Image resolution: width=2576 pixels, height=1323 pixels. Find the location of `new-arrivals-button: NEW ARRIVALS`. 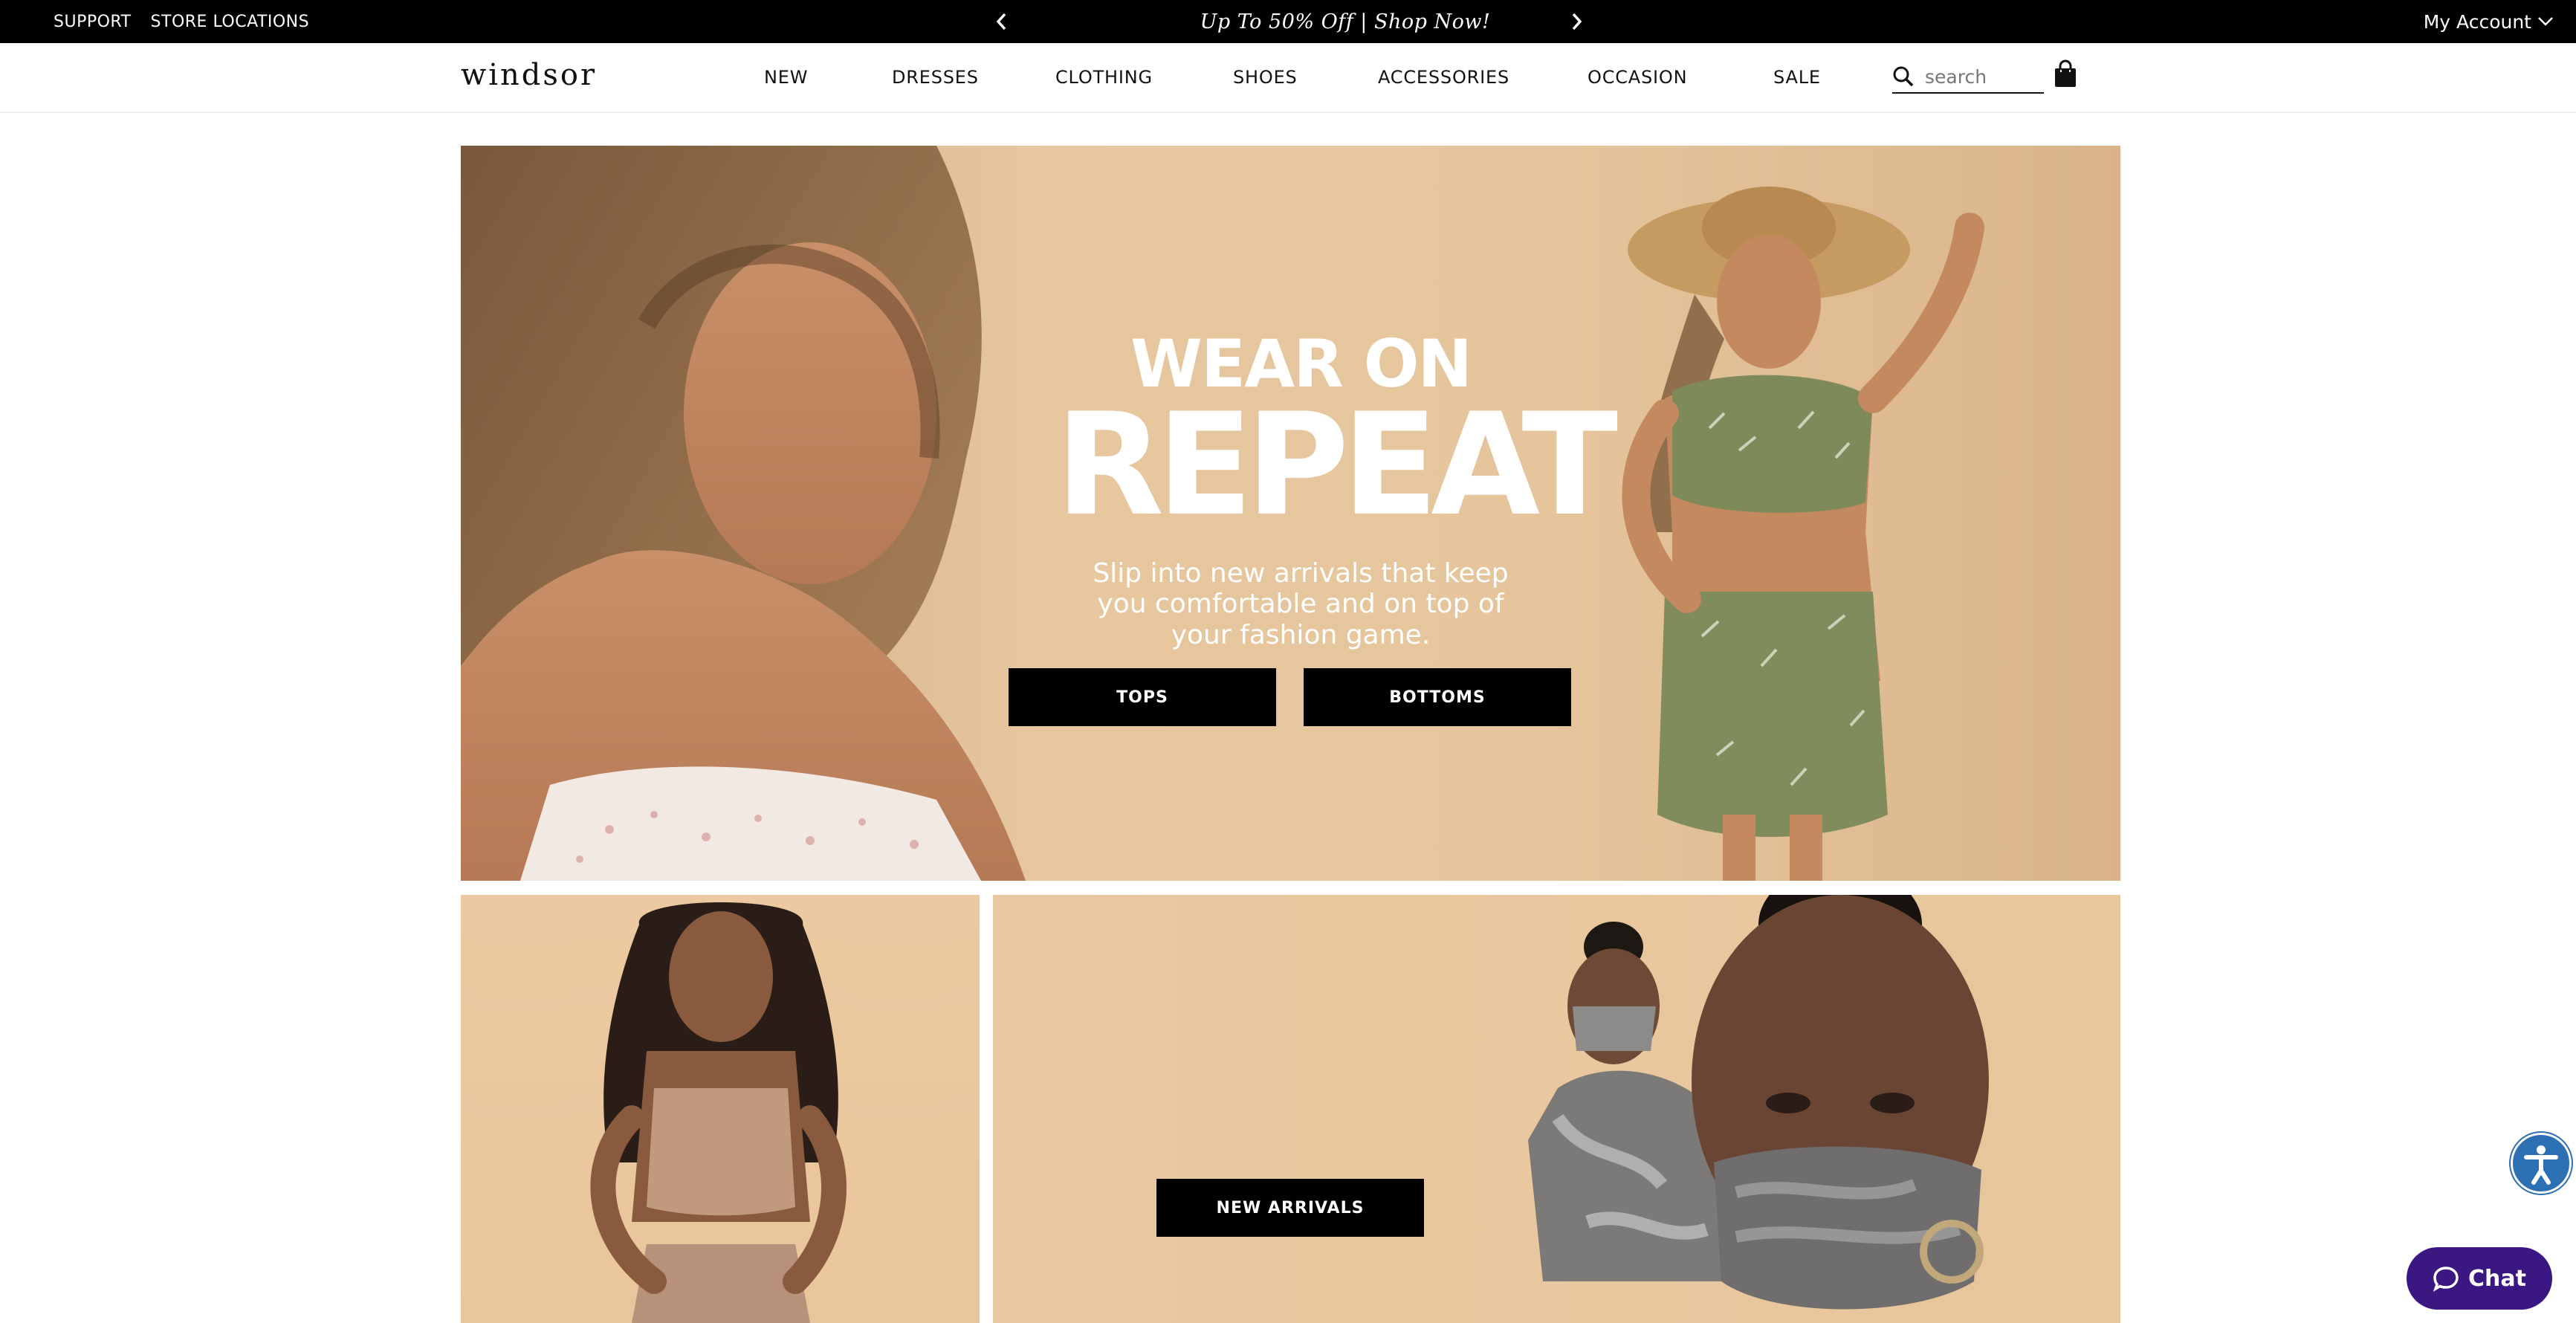

new-arrivals-button: NEW ARRIVALS is located at coordinates (1290, 1208).